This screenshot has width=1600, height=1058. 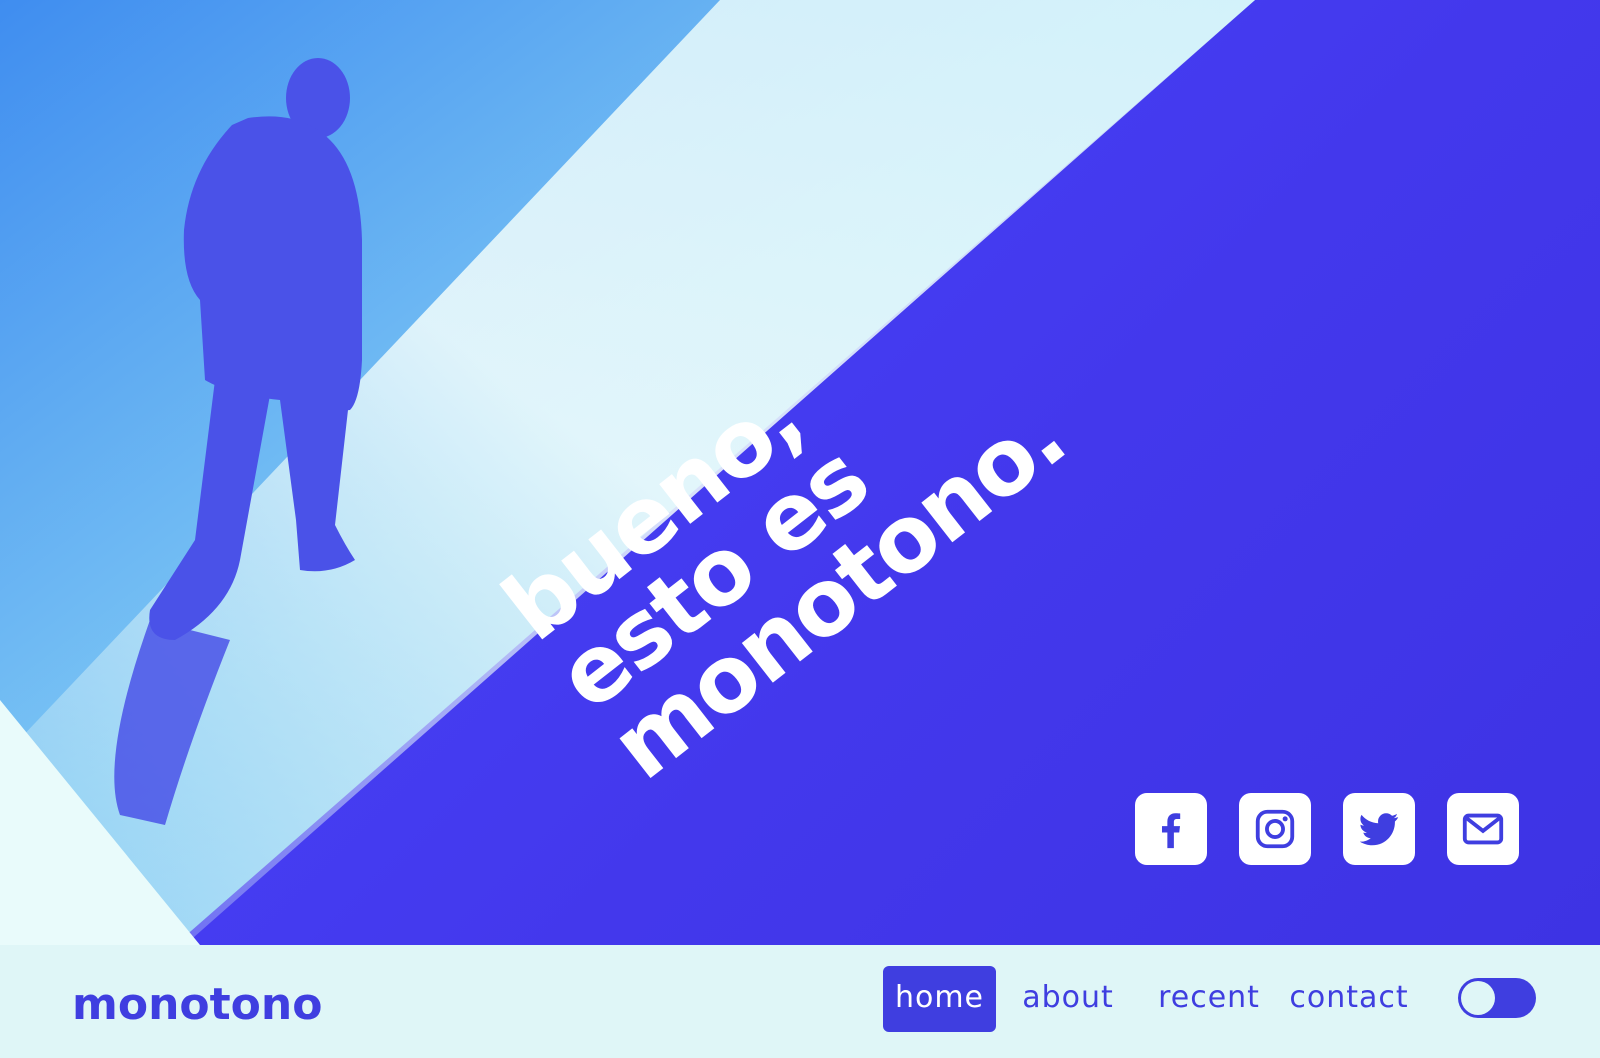 I want to click on site-logo: monotono, so click(x=197, y=1005).